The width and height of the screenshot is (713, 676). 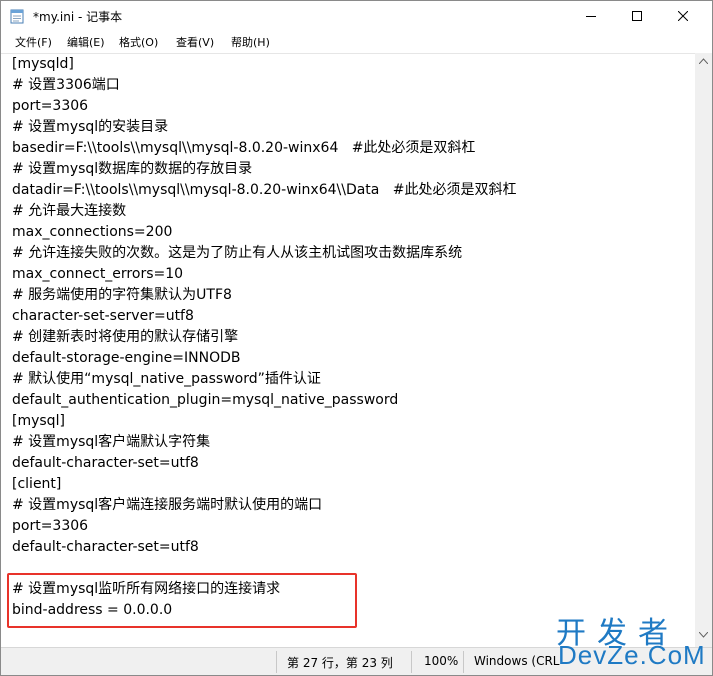 What do you see at coordinates (43, 64) in the screenshot?
I see `text-line: [mysqld]` at bounding box center [43, 64].